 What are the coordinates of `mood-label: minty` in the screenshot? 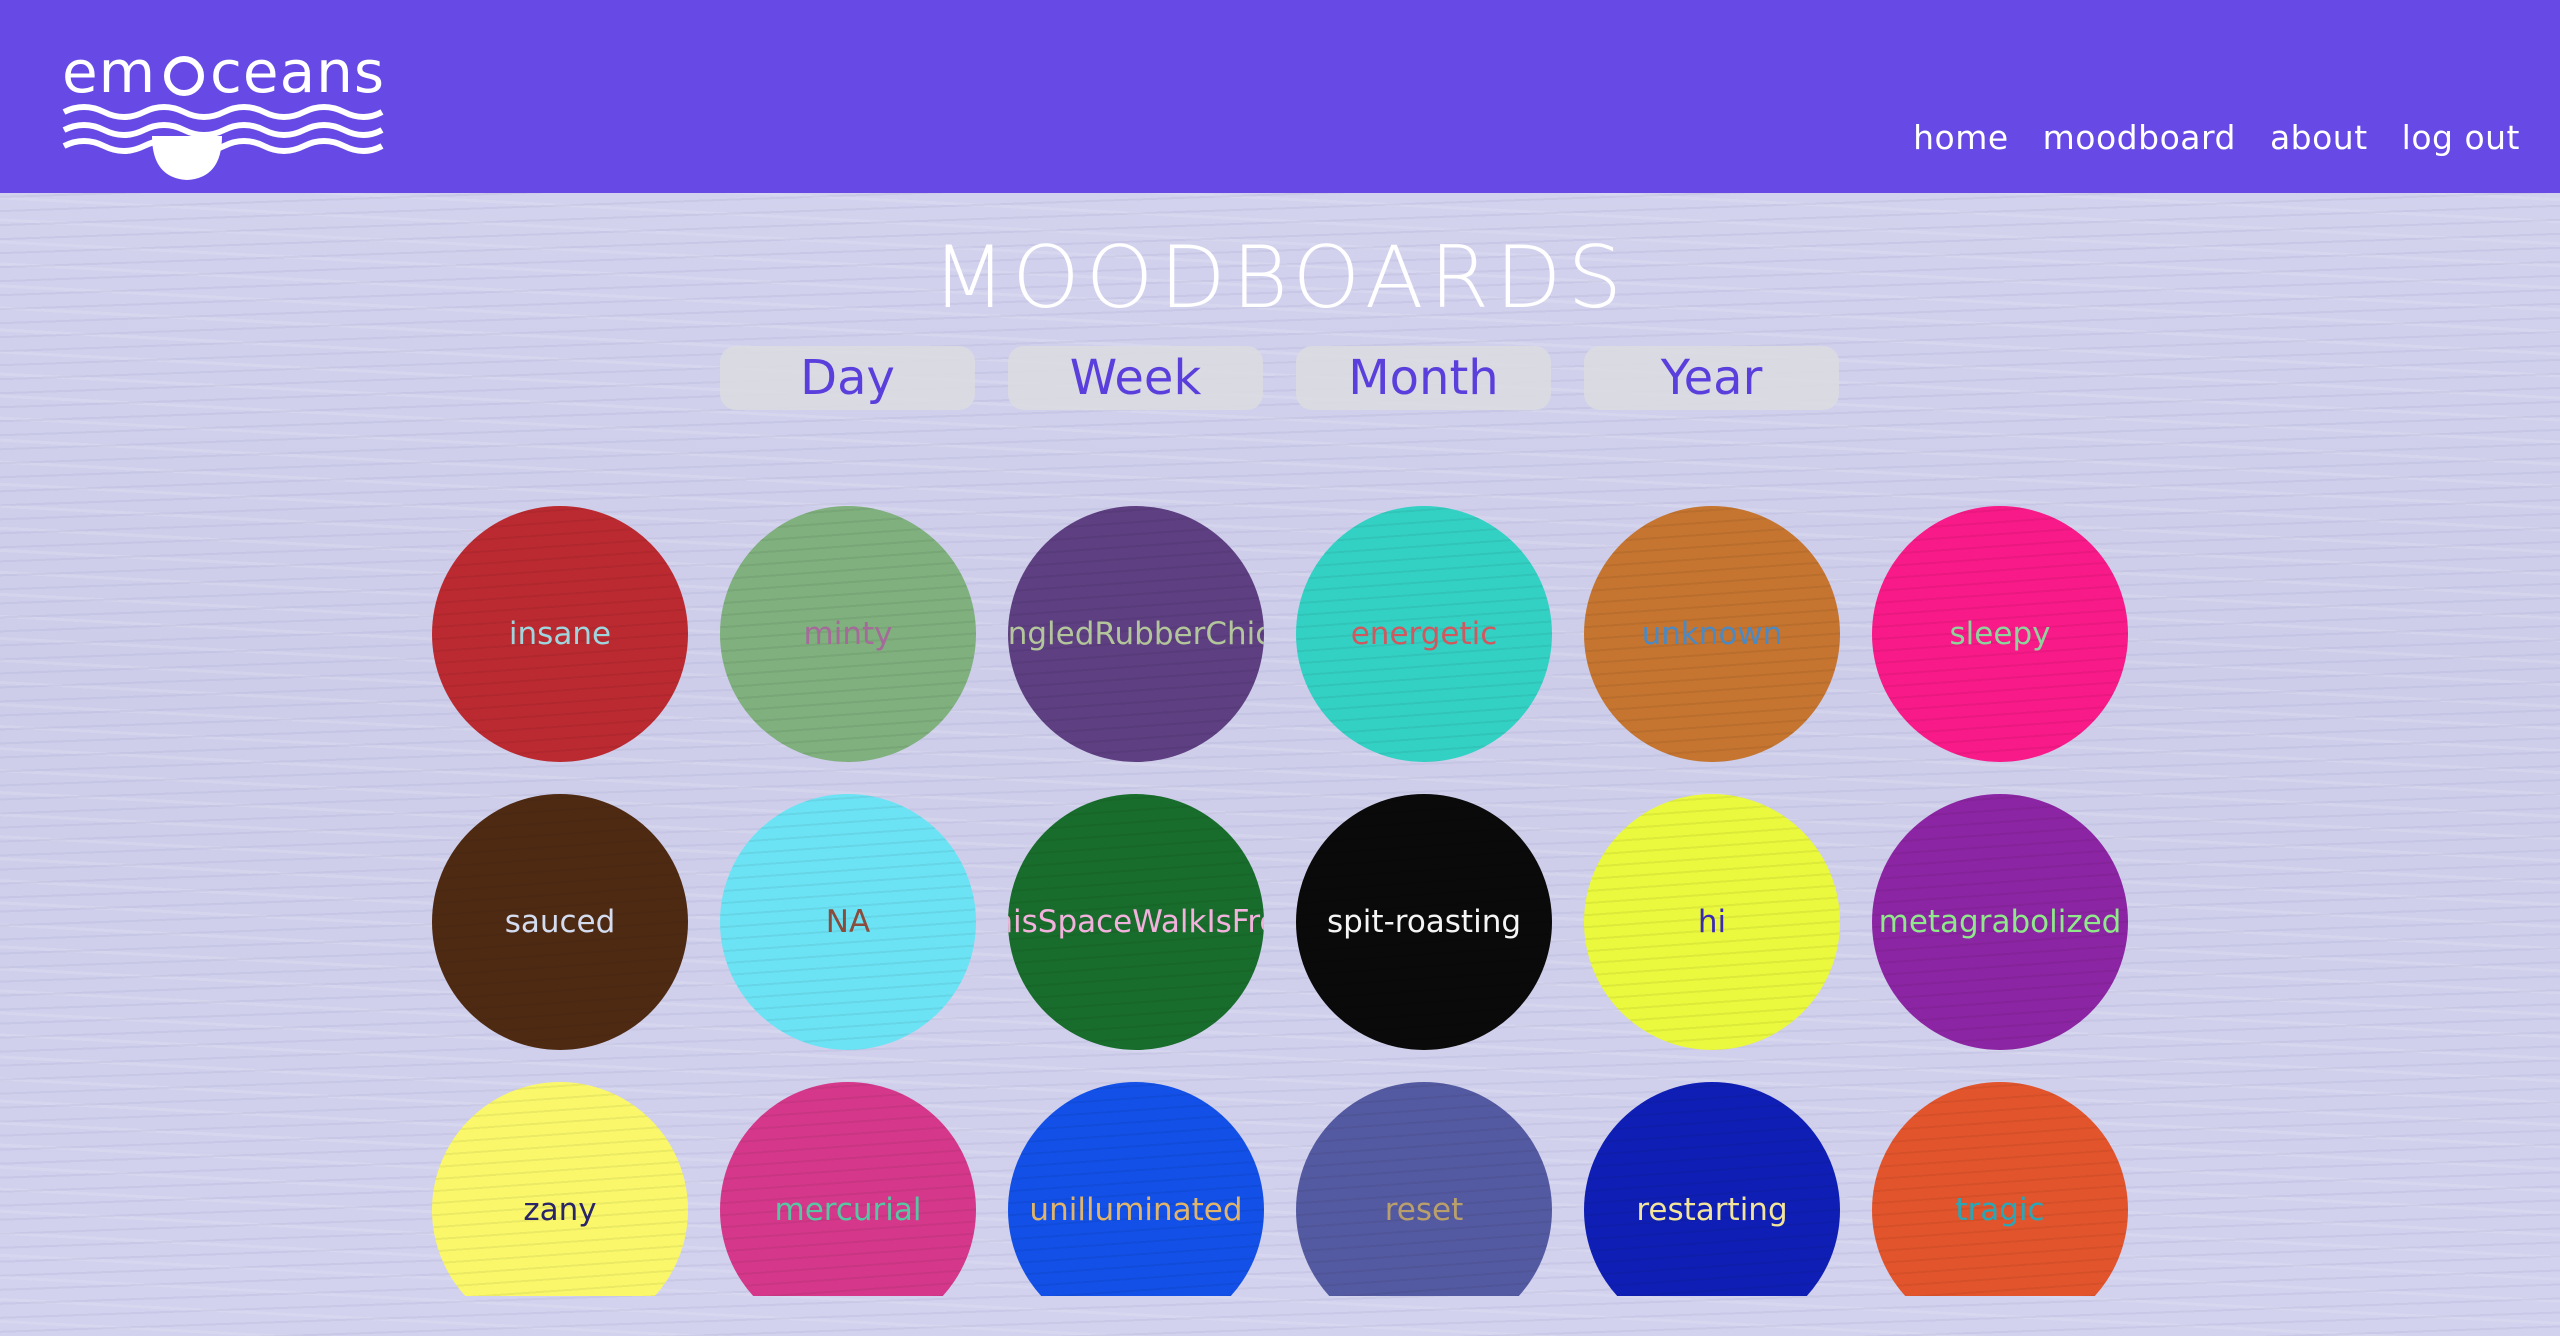 It's located at (848, 634).